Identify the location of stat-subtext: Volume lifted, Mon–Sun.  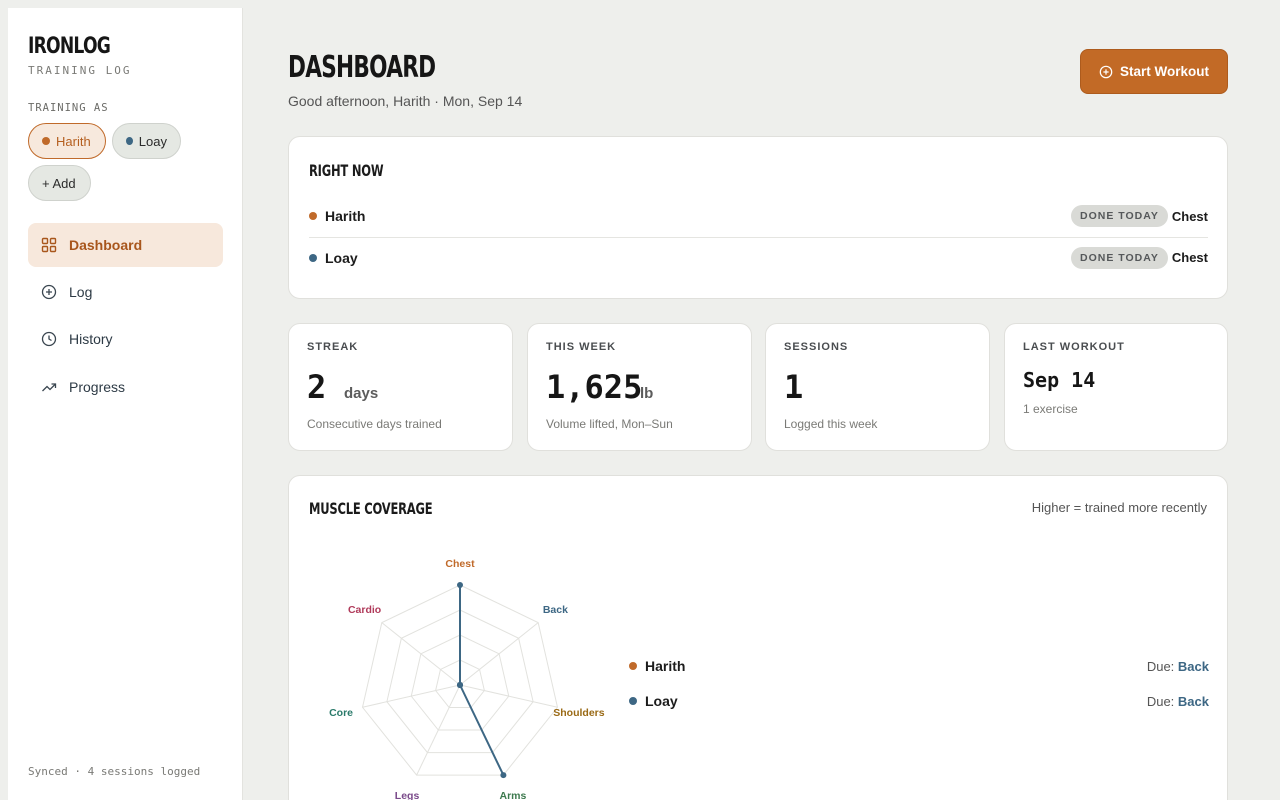
(609, 424).